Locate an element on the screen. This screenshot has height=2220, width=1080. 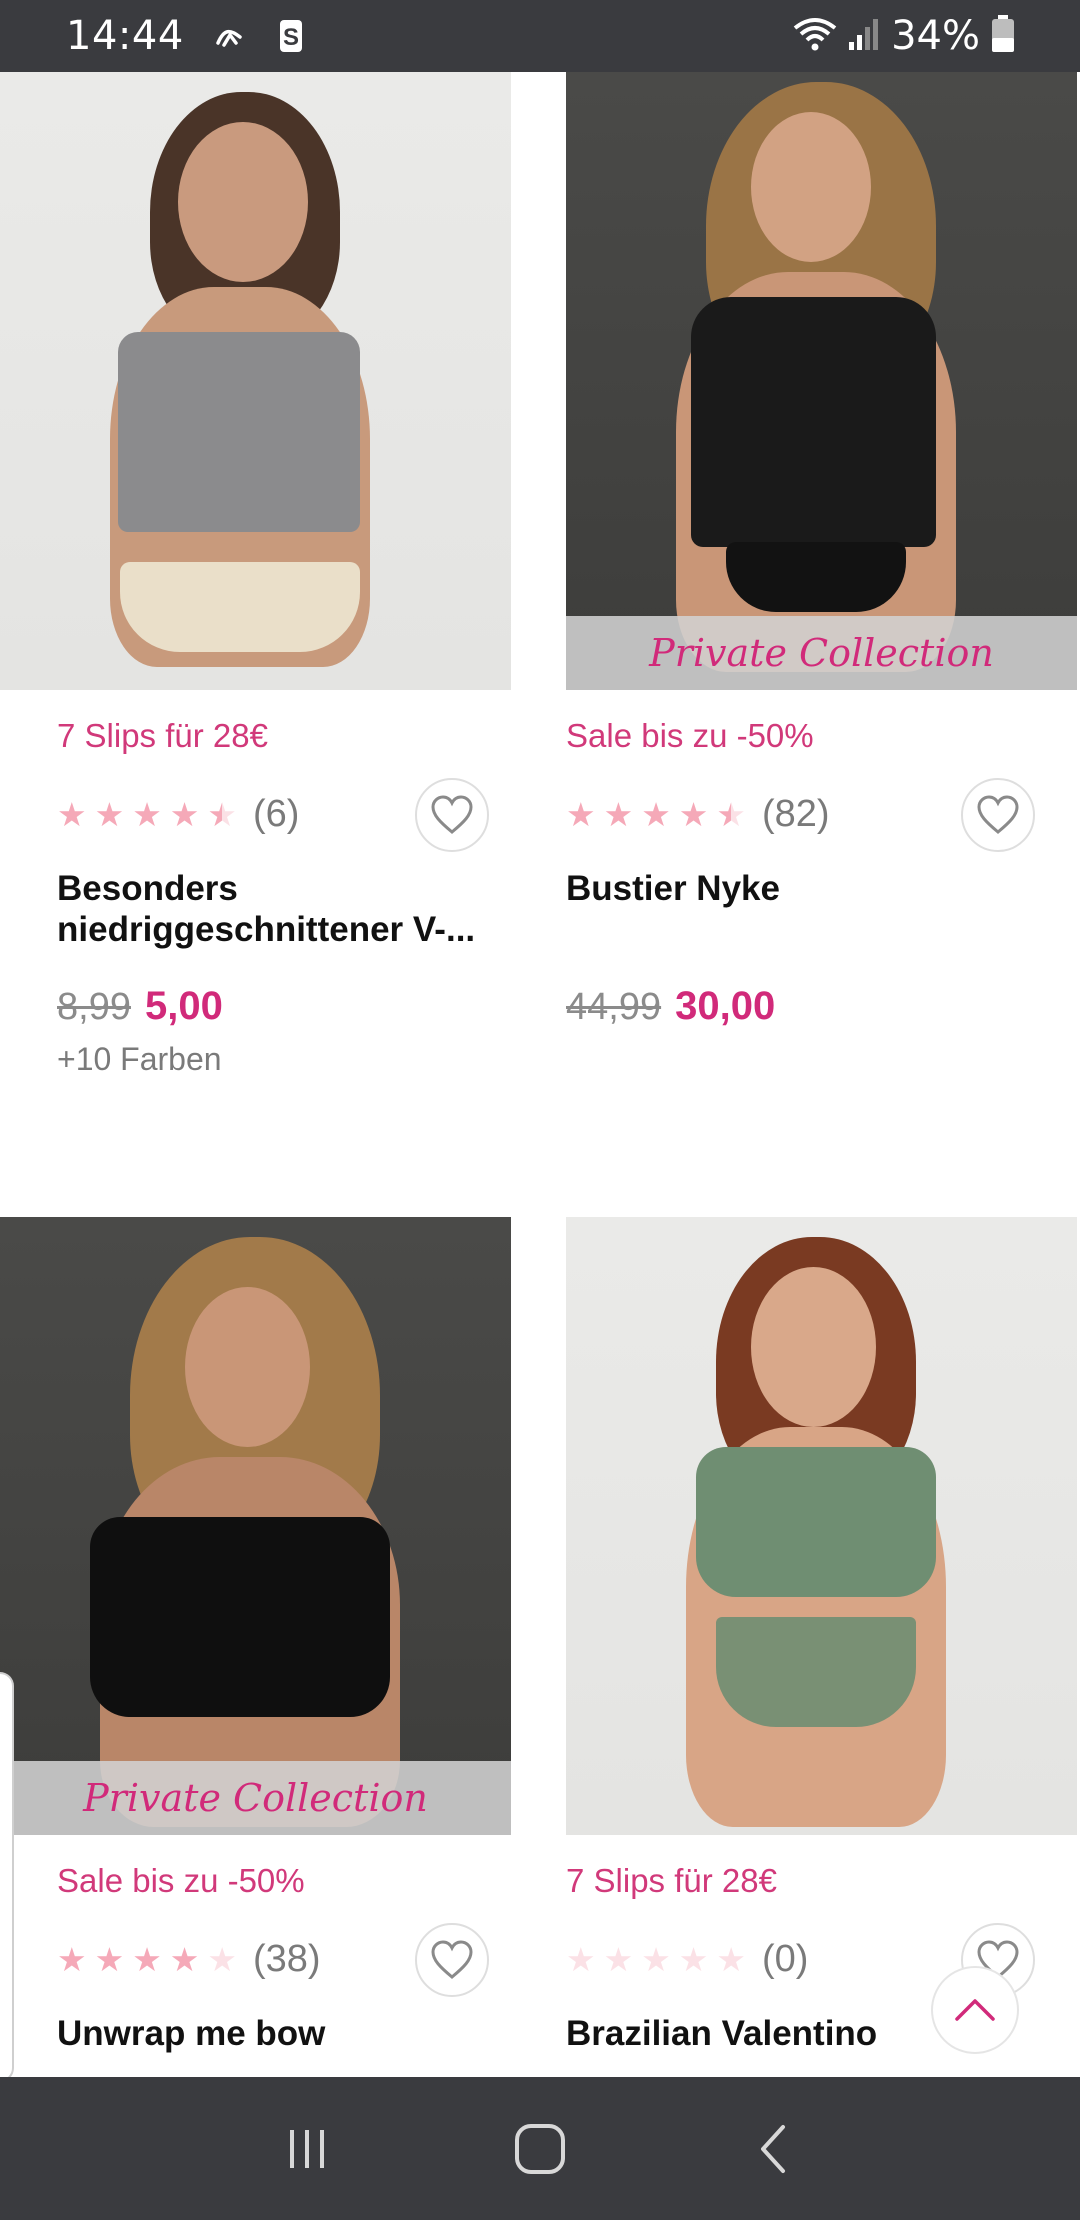
recent-apps-icon is located at coordinates (306, 2148).